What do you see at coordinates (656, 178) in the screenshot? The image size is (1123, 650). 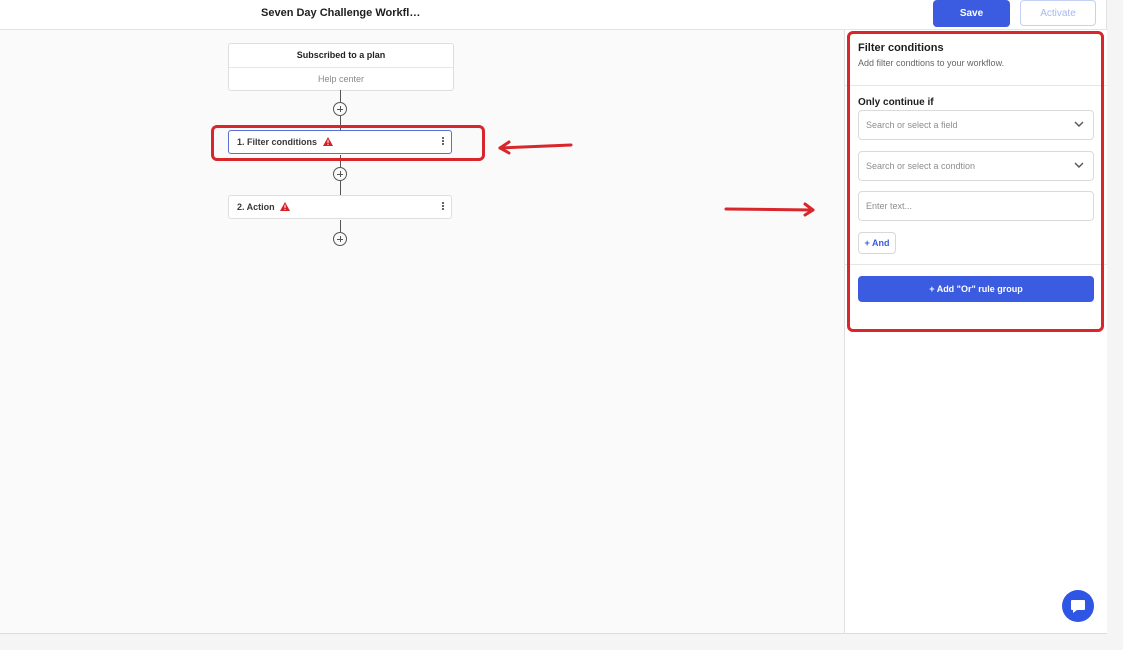 I see `annotation-arrows` at bounding box center [656, 178].